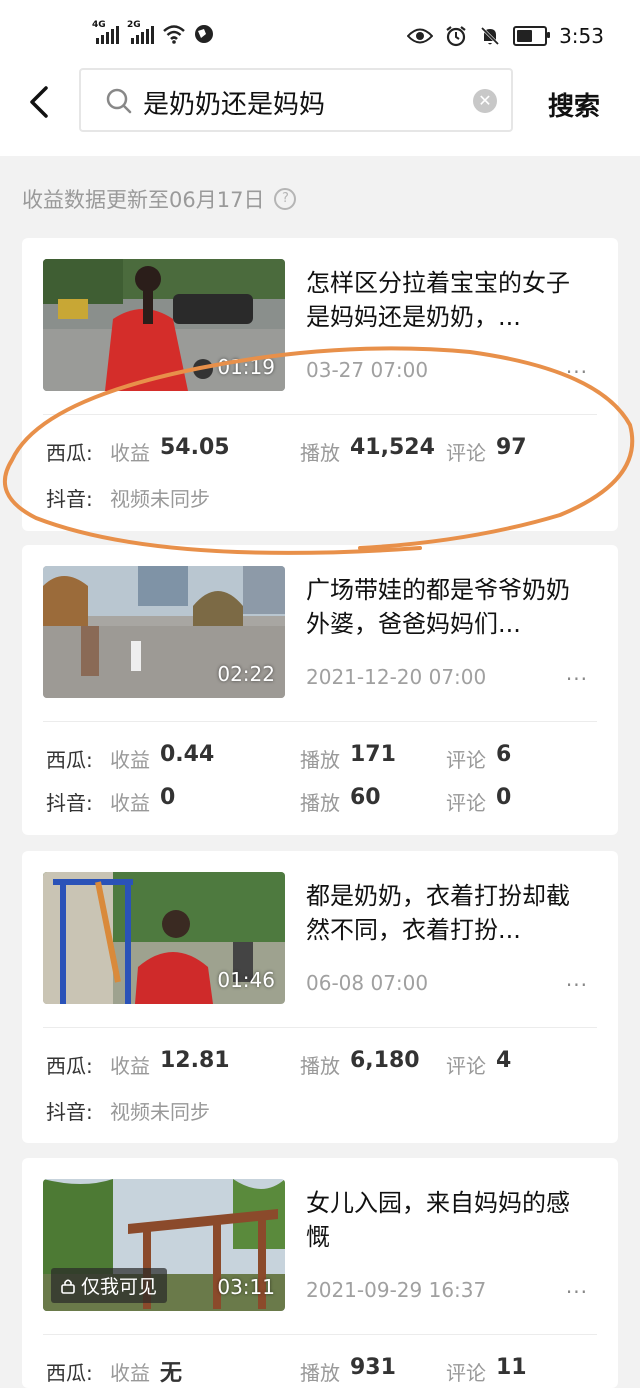 This screenshot has width=640, height=1388. I want to click on xigua-stats-row: 西瓜: 收益 0.44 播放 171 评论 6, so click(326, 758).